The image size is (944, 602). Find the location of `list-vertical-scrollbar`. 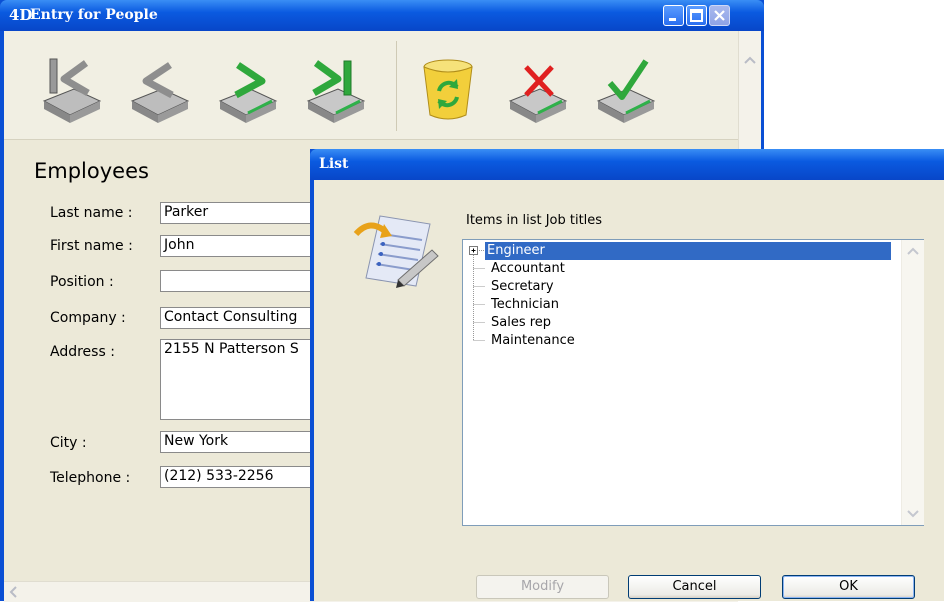

list-vertical-scrollbar is located at coordinates (912, 382).